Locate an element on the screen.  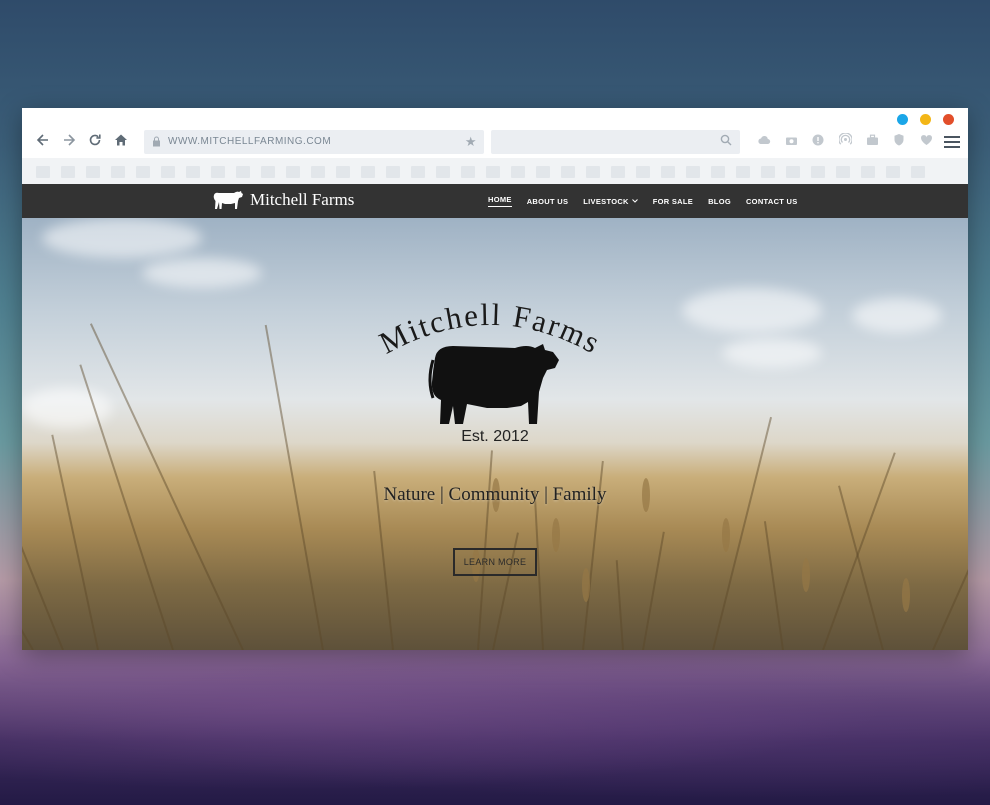
address-bar: WWW.MITCHELLFARMING.COM ★ is located at coordinates (314, 142).